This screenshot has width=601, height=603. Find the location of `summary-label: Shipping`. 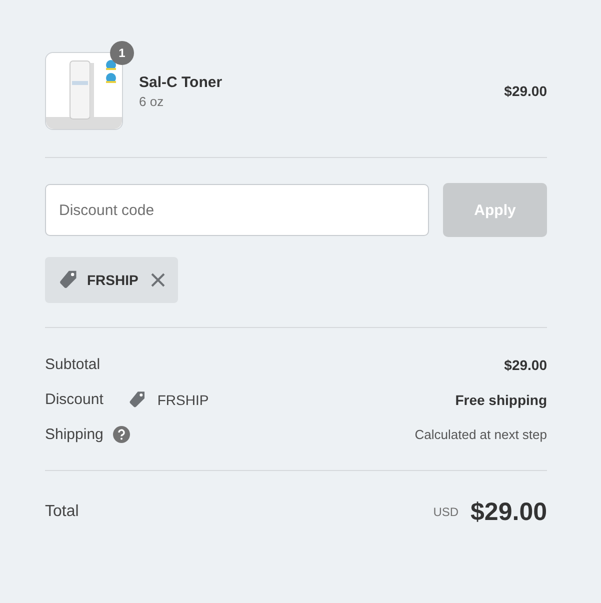

summary-label: Shipping is located at coordinates (74, 434).